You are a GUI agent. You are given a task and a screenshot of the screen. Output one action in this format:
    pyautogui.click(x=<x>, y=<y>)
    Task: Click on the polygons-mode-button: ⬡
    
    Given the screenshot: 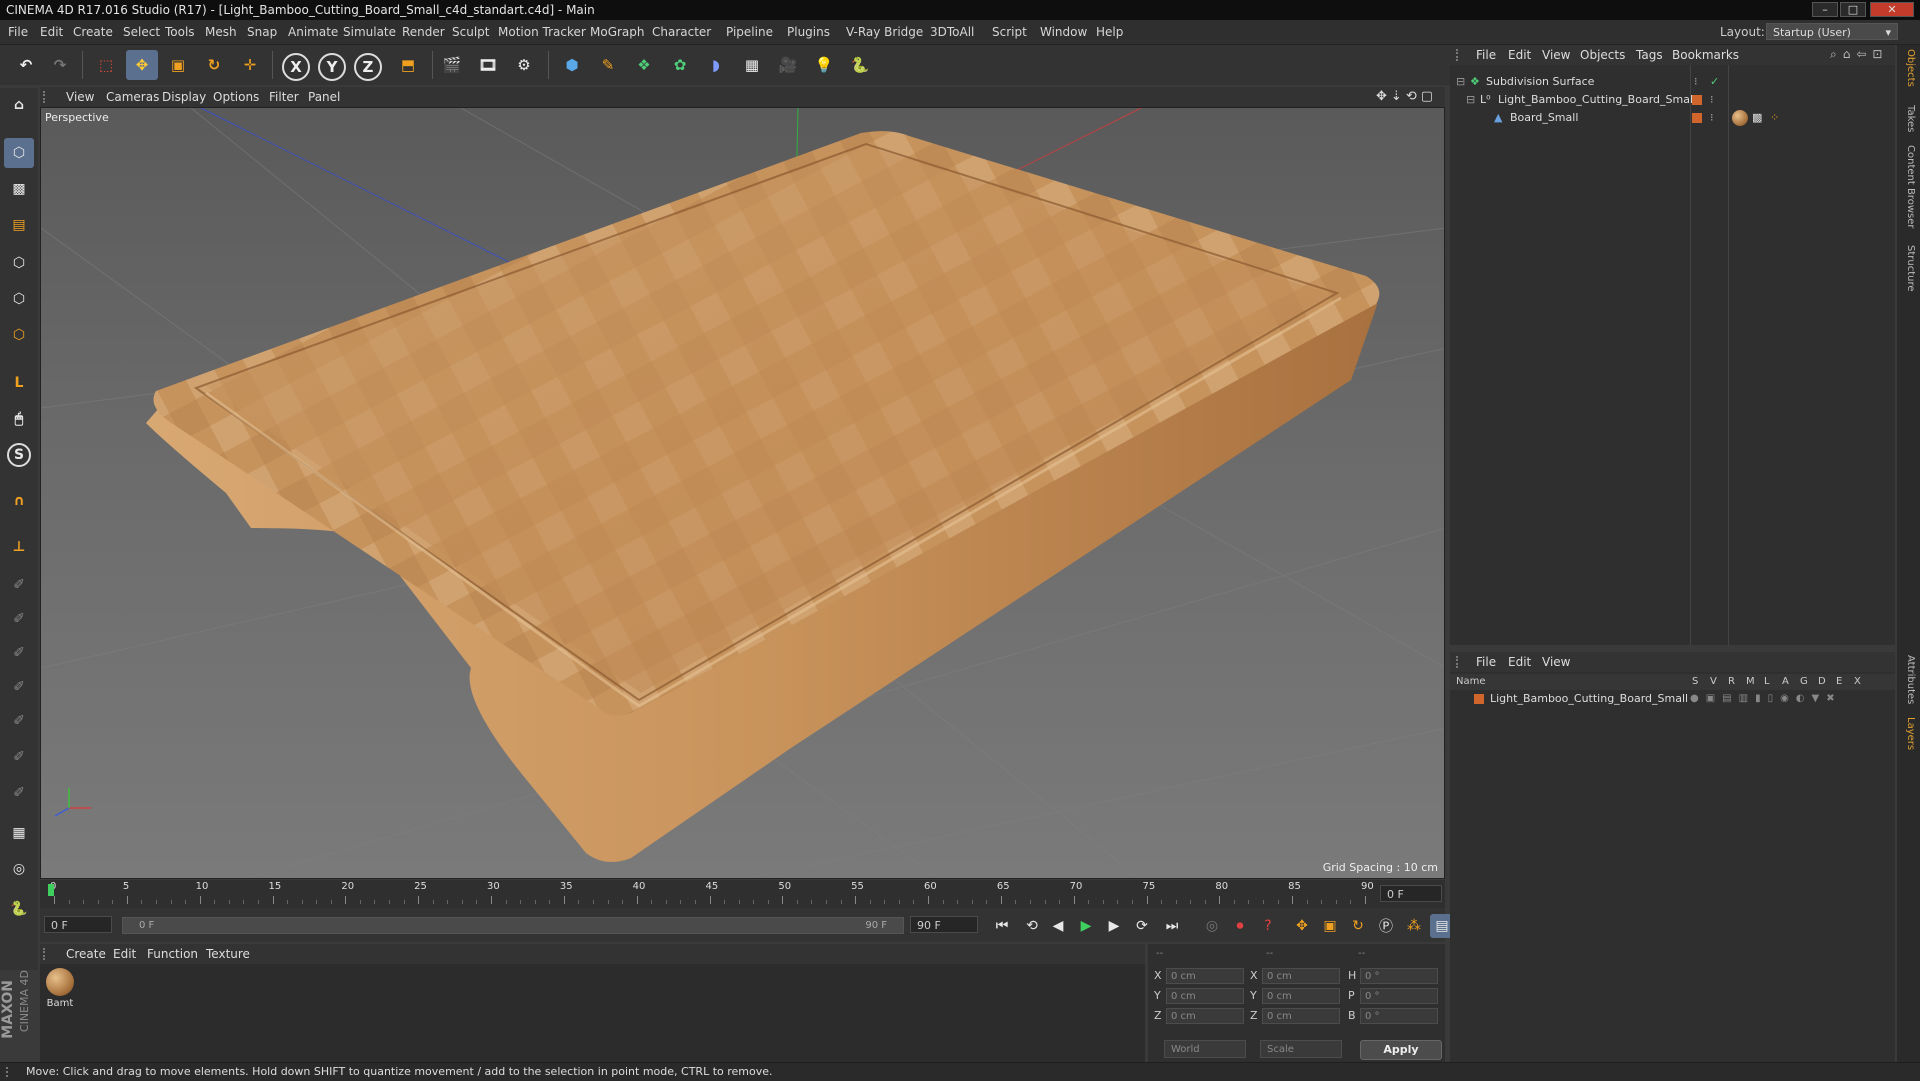 What is the action you would take?
    pyautogui.click(x=19, y=335)
    